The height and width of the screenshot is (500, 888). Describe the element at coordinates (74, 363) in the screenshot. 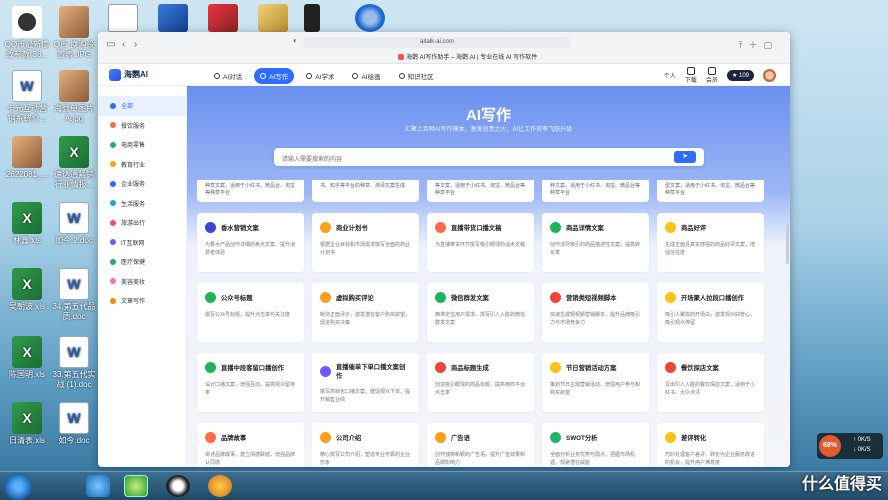

I see `desktop-icon-doc: W 33.第五代实 战 (1).doc` at that location.